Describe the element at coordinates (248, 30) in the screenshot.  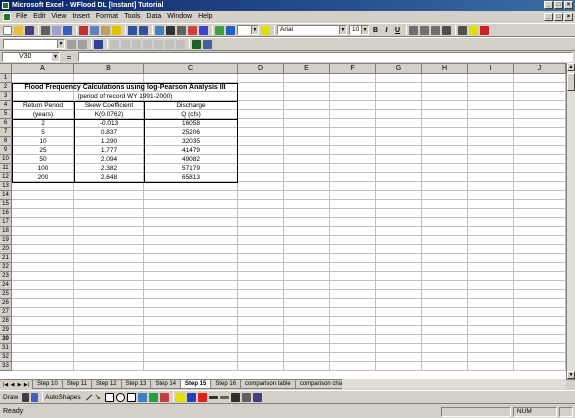
I see `zoom-combo: ▼` at that location.